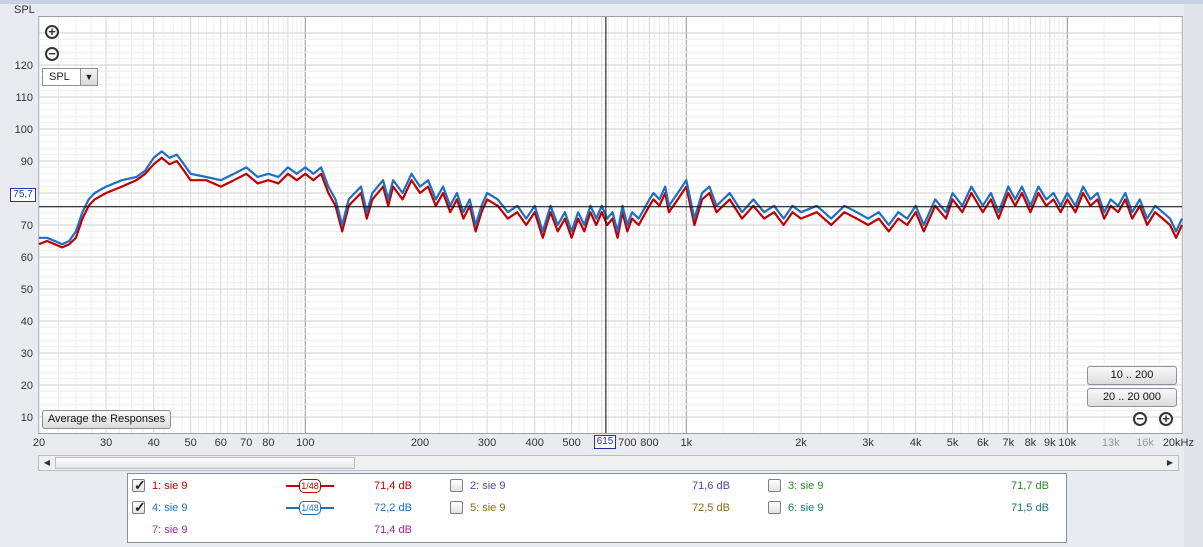 Image resolution: width=1203 pixels, height=547 pixels. What do you see at coordinates (487, 443) in the screenshot?
I see `x-tick-label: 300` at bounding box center [487, 443].